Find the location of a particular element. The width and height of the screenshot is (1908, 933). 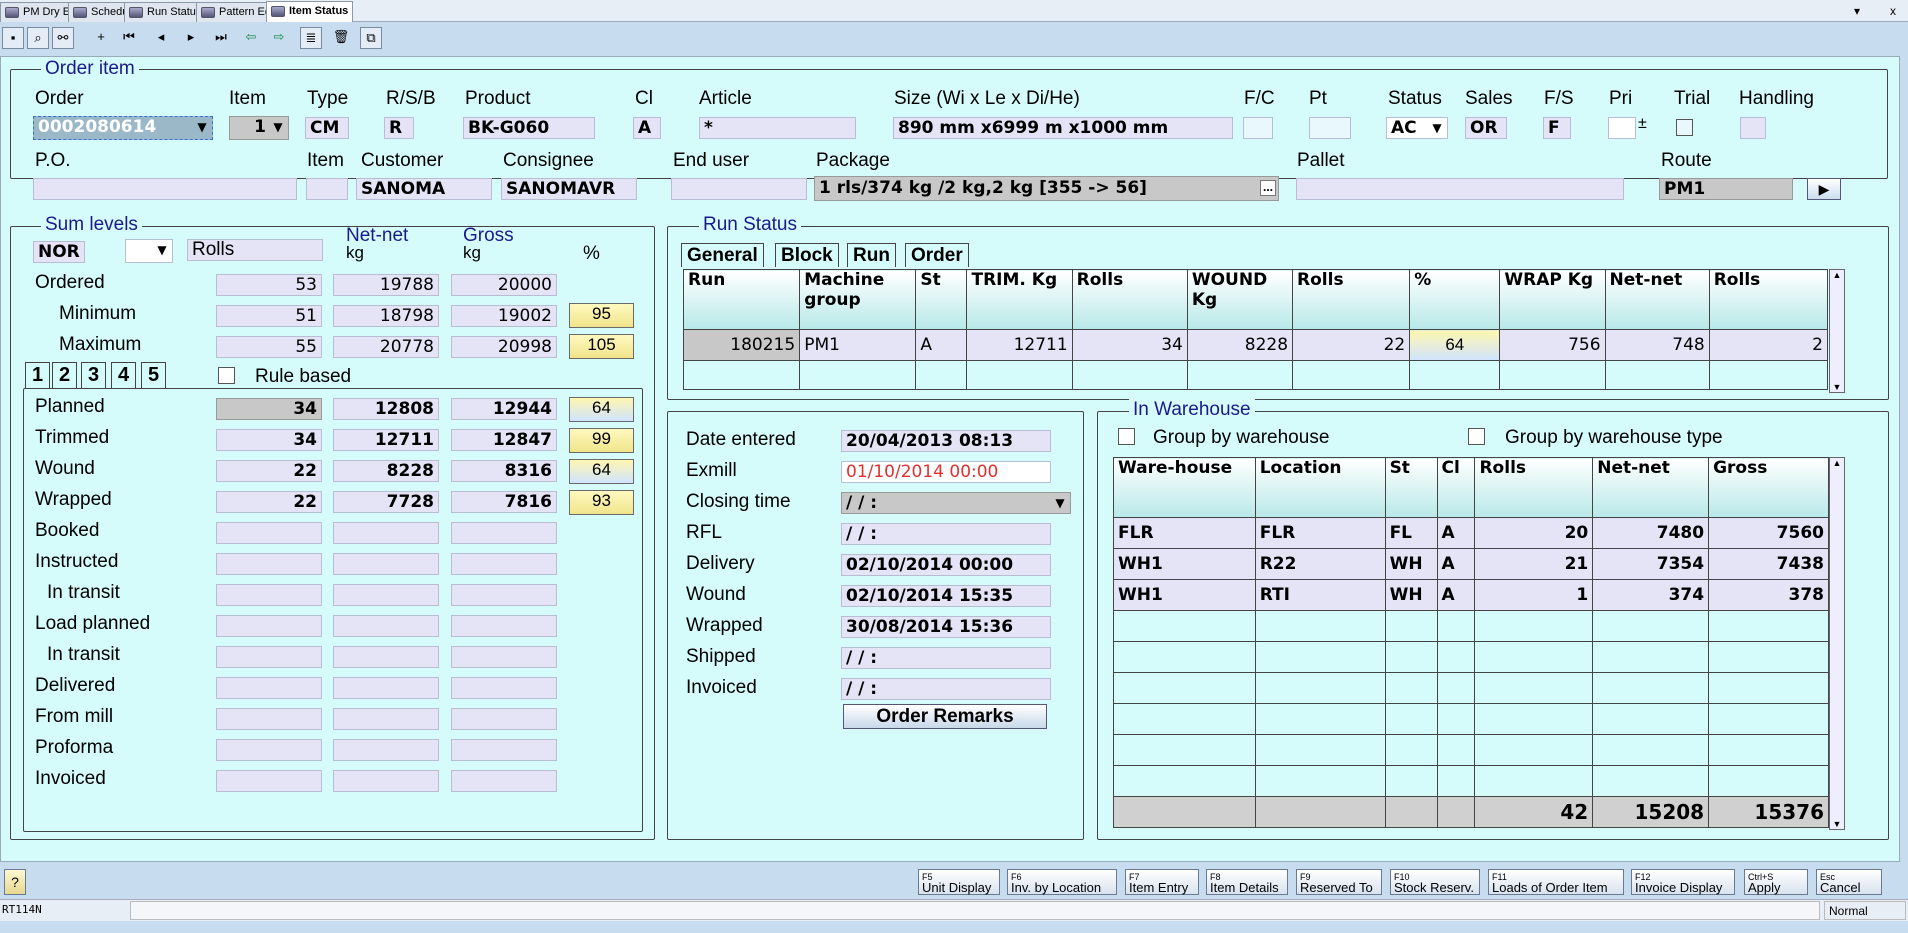

fkey-reserved-to-button: F9 Reserved To is located at coordinates (1339, 882).